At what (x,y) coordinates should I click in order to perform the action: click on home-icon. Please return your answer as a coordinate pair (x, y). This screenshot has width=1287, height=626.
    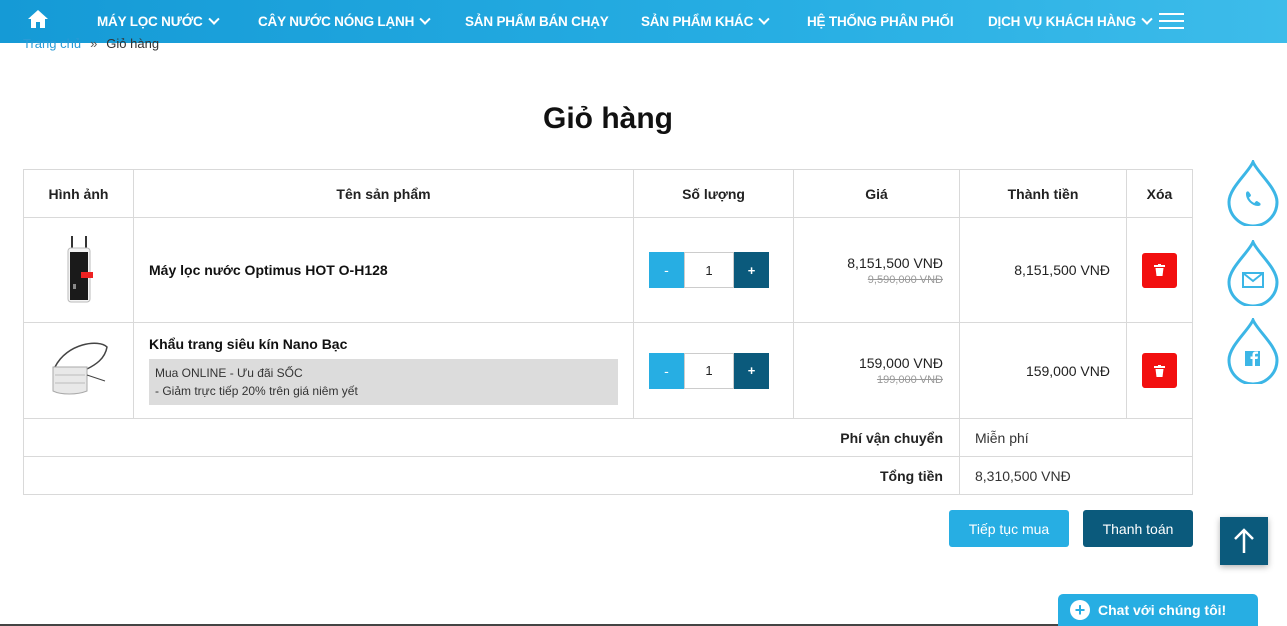
    Looking at the image, I should click on (38, 19).